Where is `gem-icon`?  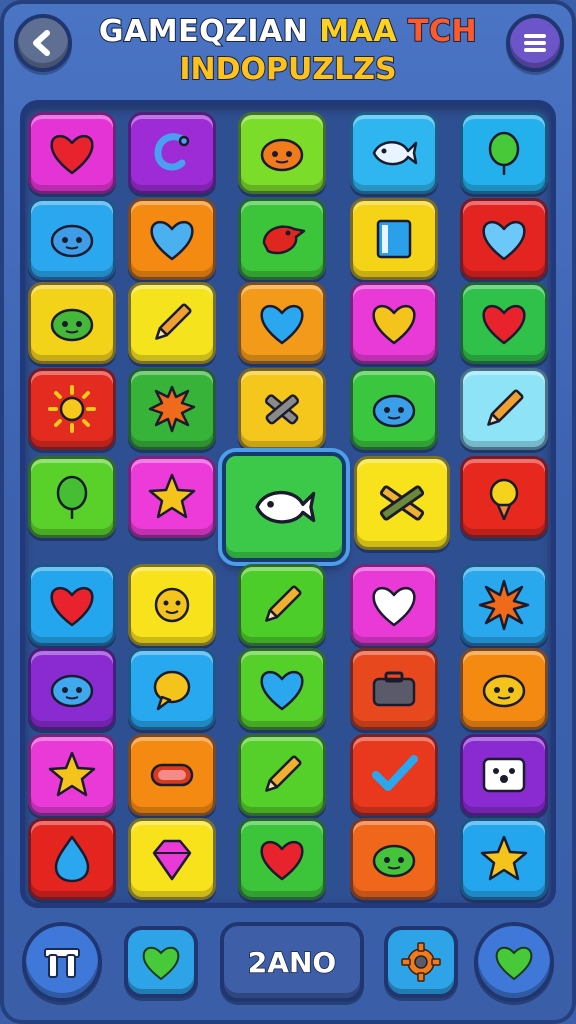 gem-icon is located at coordinates (172, 860).